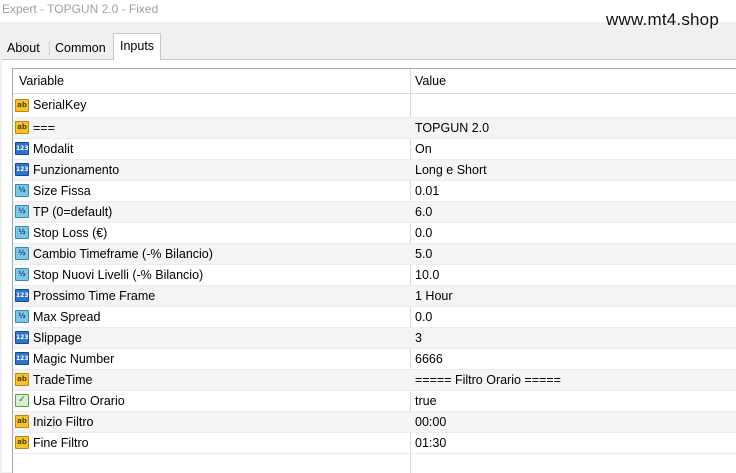 This screenshot has width=736, height=473. What do you see at coordinates (423, 254) in the screenshot?
I see `variable-value: 5.0` at bounding box center [423, 254].